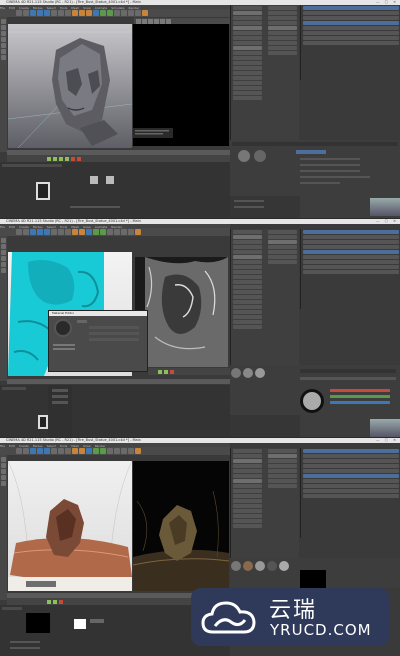  Describe the element at coordinates (55, 158) in the screenshot. I see `prev-frame-icon` at that location.